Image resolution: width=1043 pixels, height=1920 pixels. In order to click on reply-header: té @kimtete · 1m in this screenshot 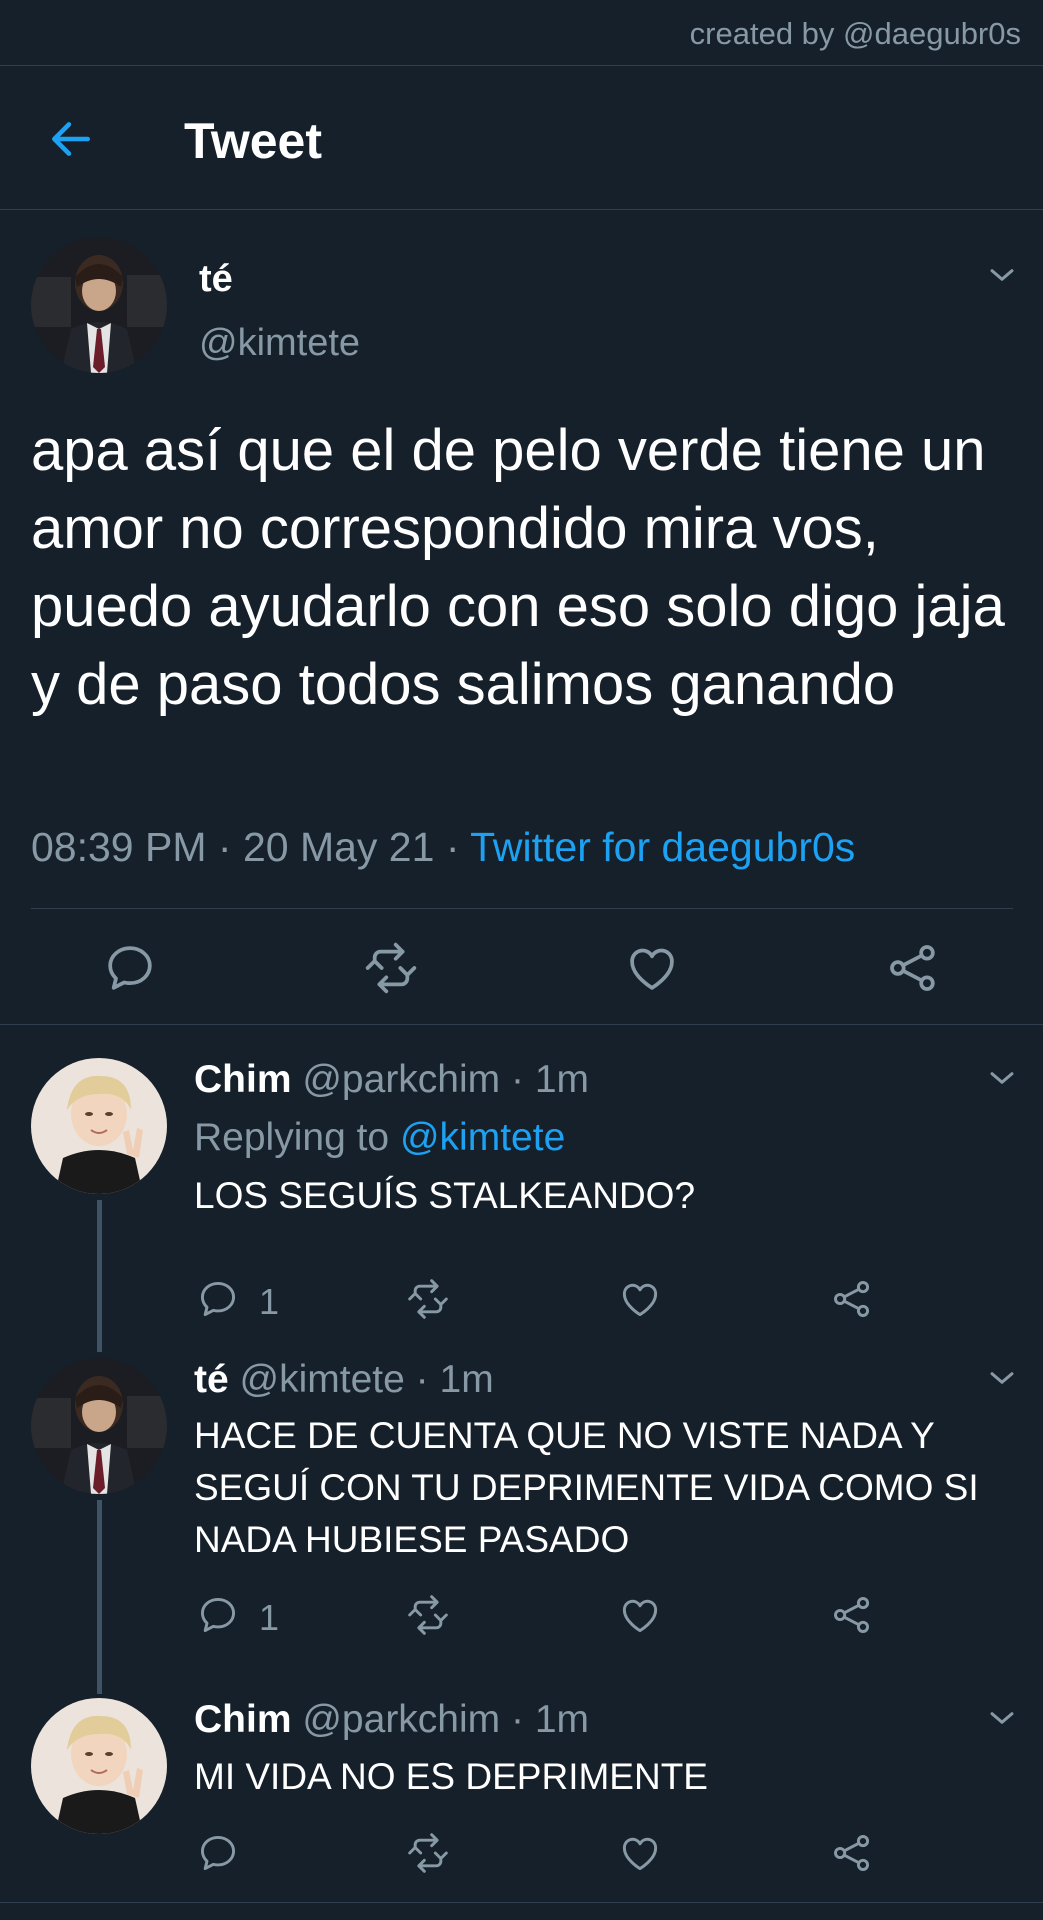, I will do `click(344, 1380)`.